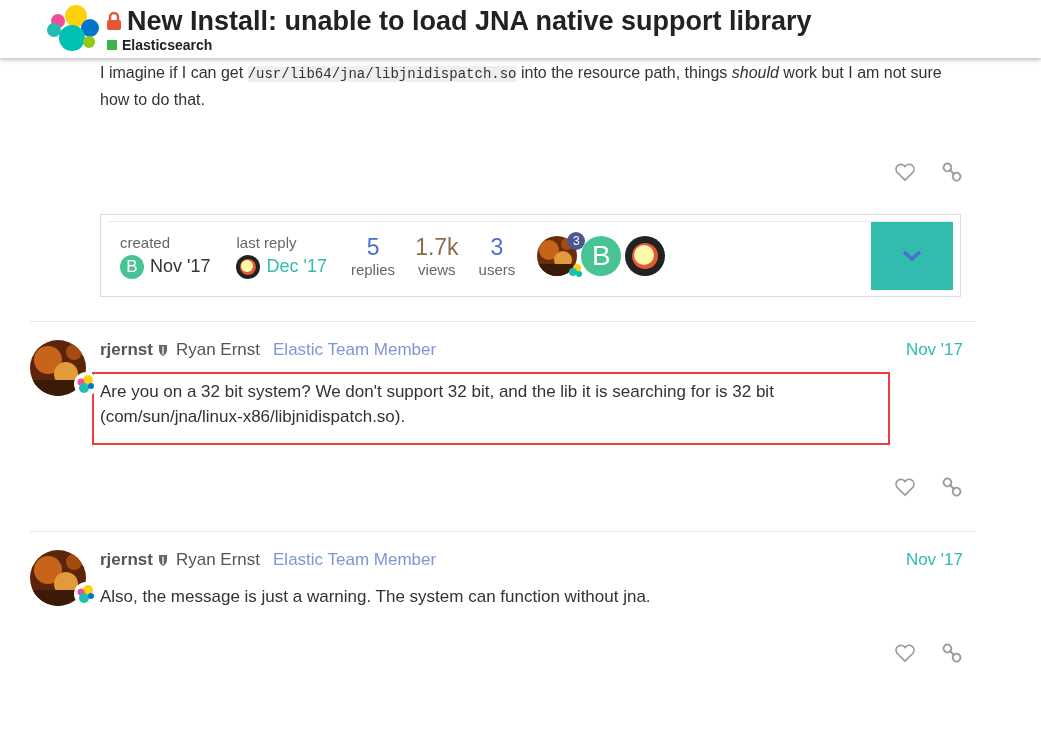 This screenshot has height=737, width=1041. I want to click on post-count-badge: 3, so click(576, 241).